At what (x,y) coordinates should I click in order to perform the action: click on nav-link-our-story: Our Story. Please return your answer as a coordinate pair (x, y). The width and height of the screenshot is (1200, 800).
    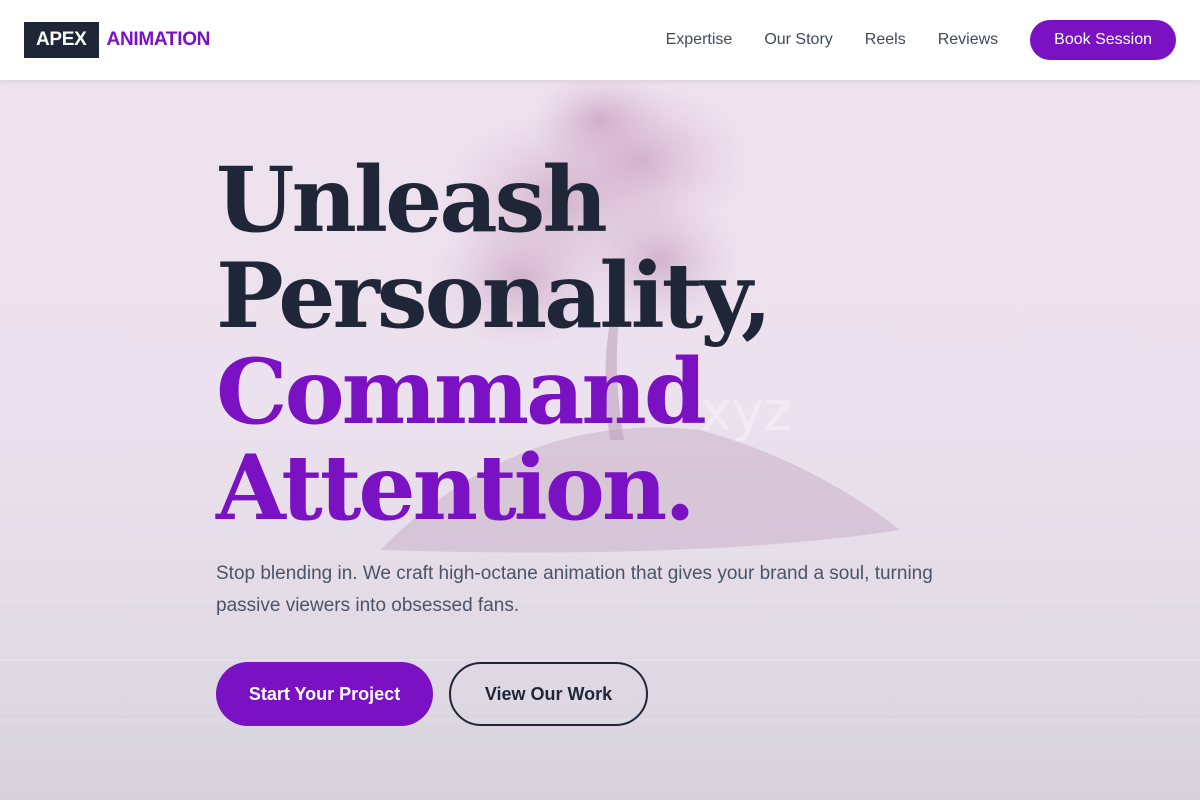
    Looking at the image, I should click on (798, 40).